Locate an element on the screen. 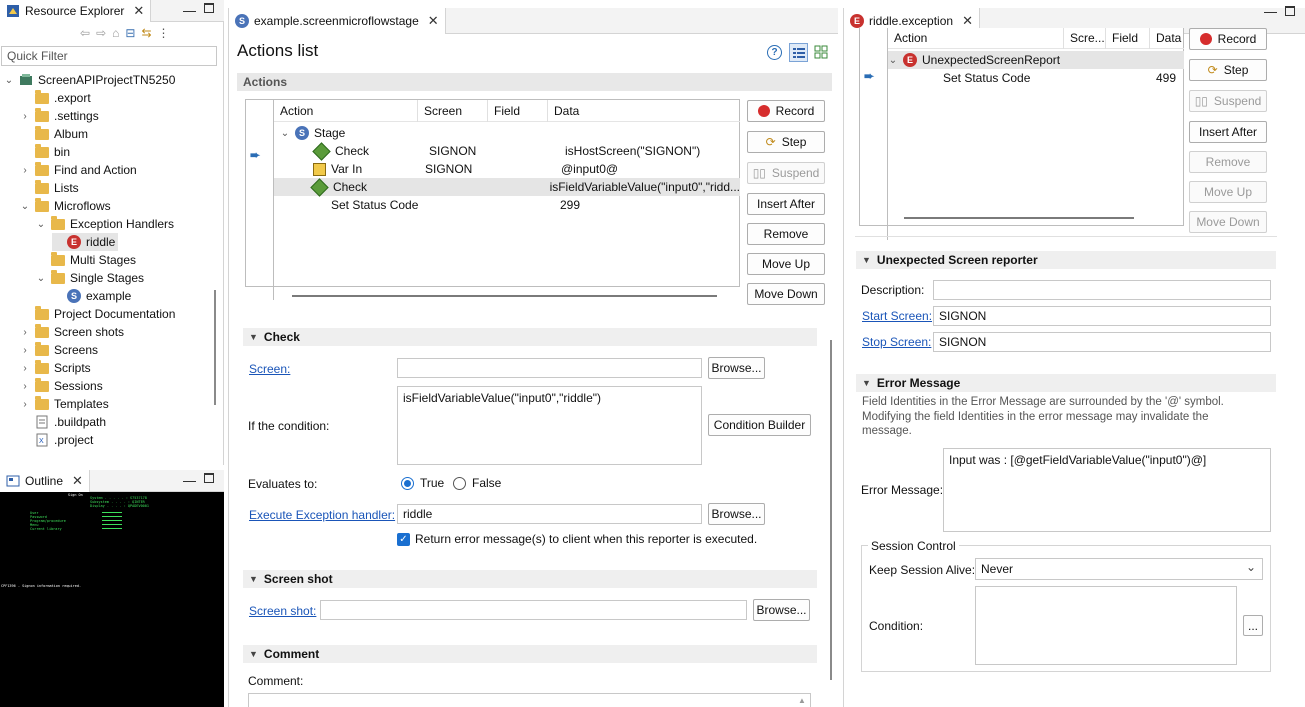  resource-explorer-tab: Resource Explorer ✕ is located at coordinates (76, 11).